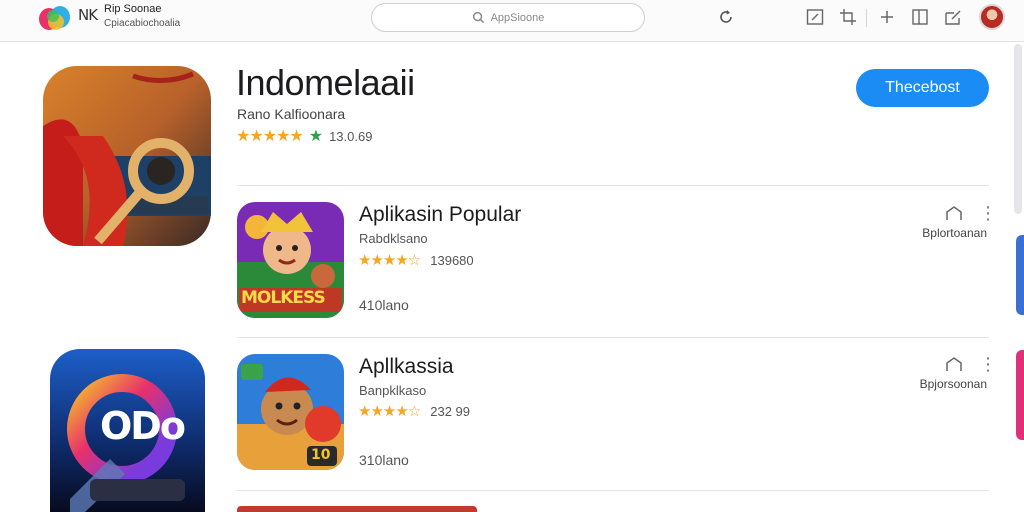 This screenshot has width=1024, height=512. What do you see at coordinates (866, 18) in the screenshot?
I see `toolbar-separator` at bounding box center [866, 18].